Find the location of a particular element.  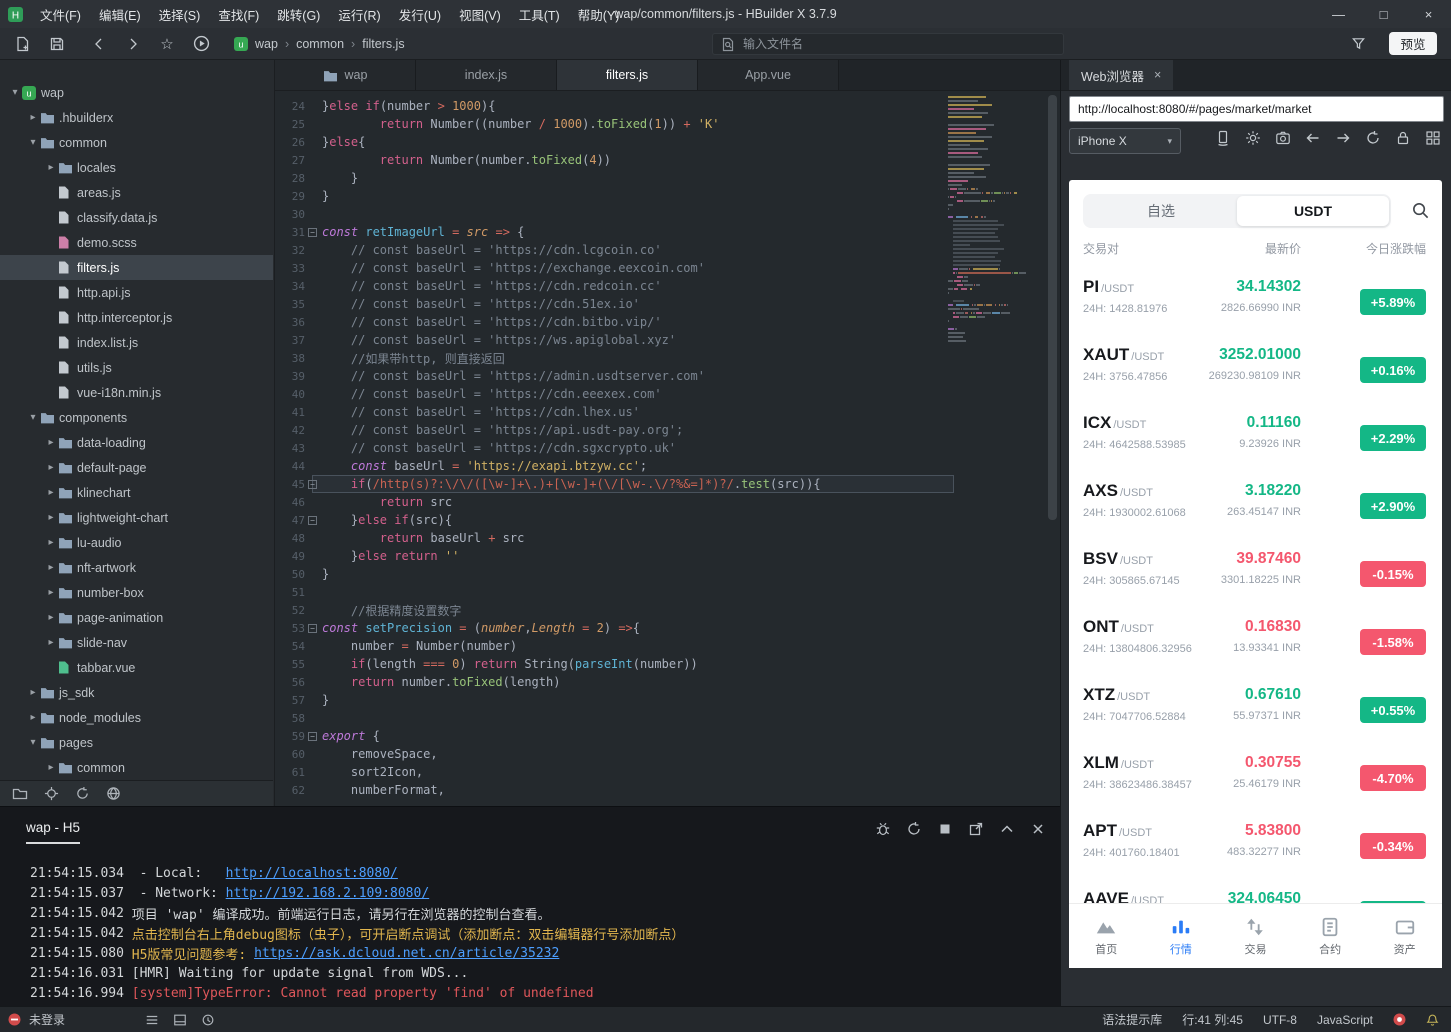

menu-item-选择(S): 选择(S) is located at coordinates (180, 14).